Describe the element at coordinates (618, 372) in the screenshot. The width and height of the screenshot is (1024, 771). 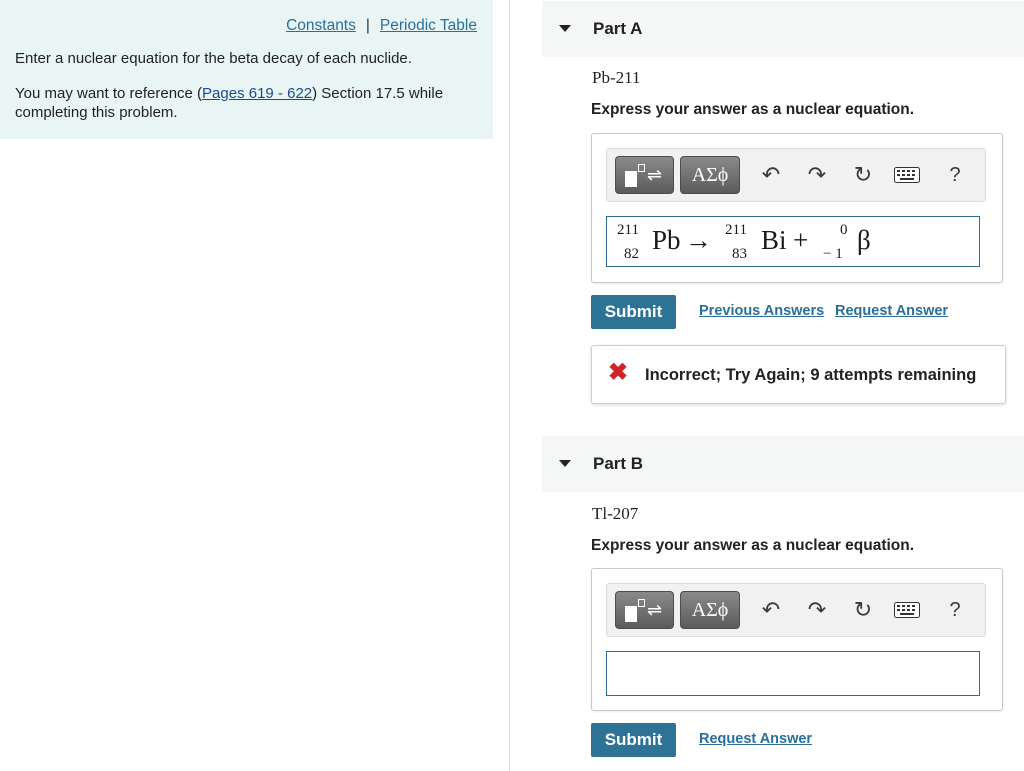
I see `incorrect-x-icon: ✖` at that location.